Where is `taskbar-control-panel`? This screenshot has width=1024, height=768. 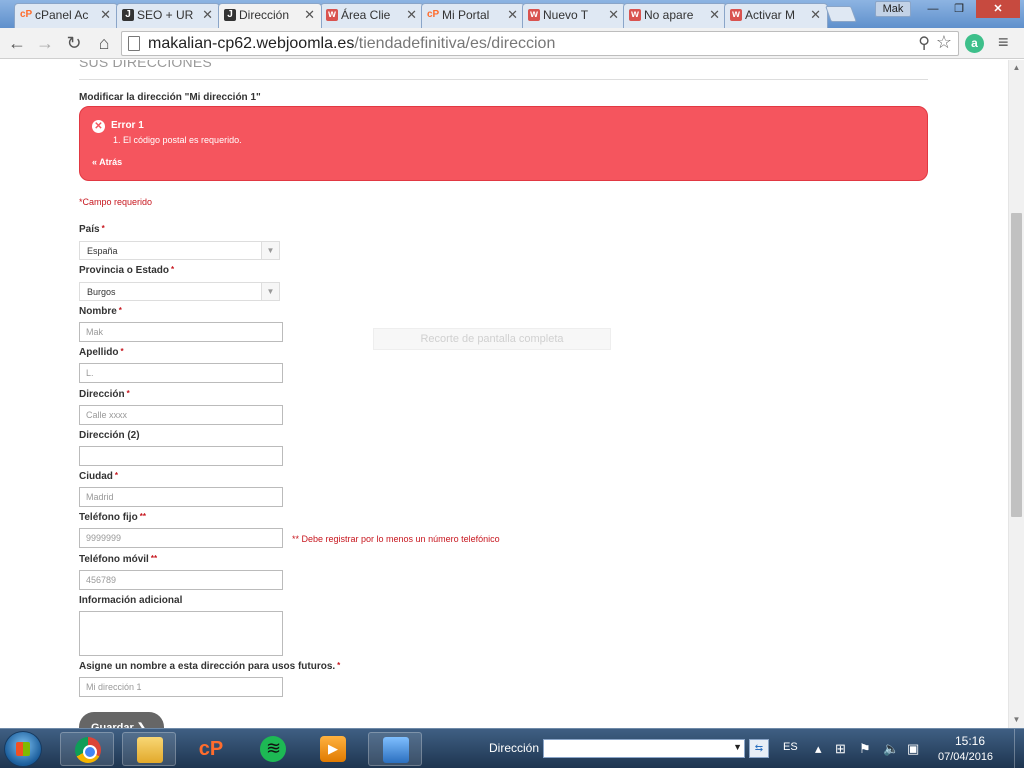 taskbar-control-panel is located at coordinates (395, 749).